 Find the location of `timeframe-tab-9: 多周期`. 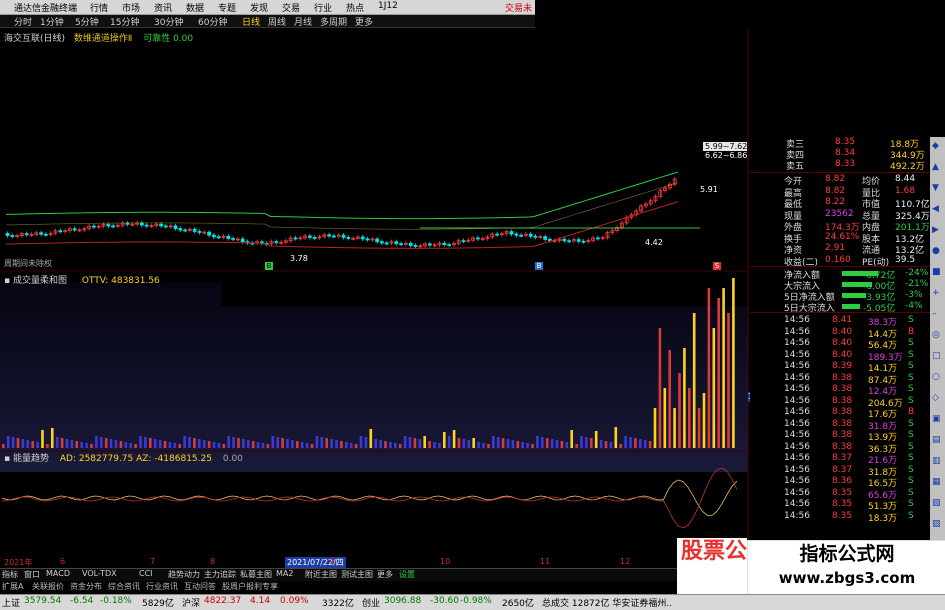

timeframe-tab-9: 多周期 is located at coordinates (333, 21).